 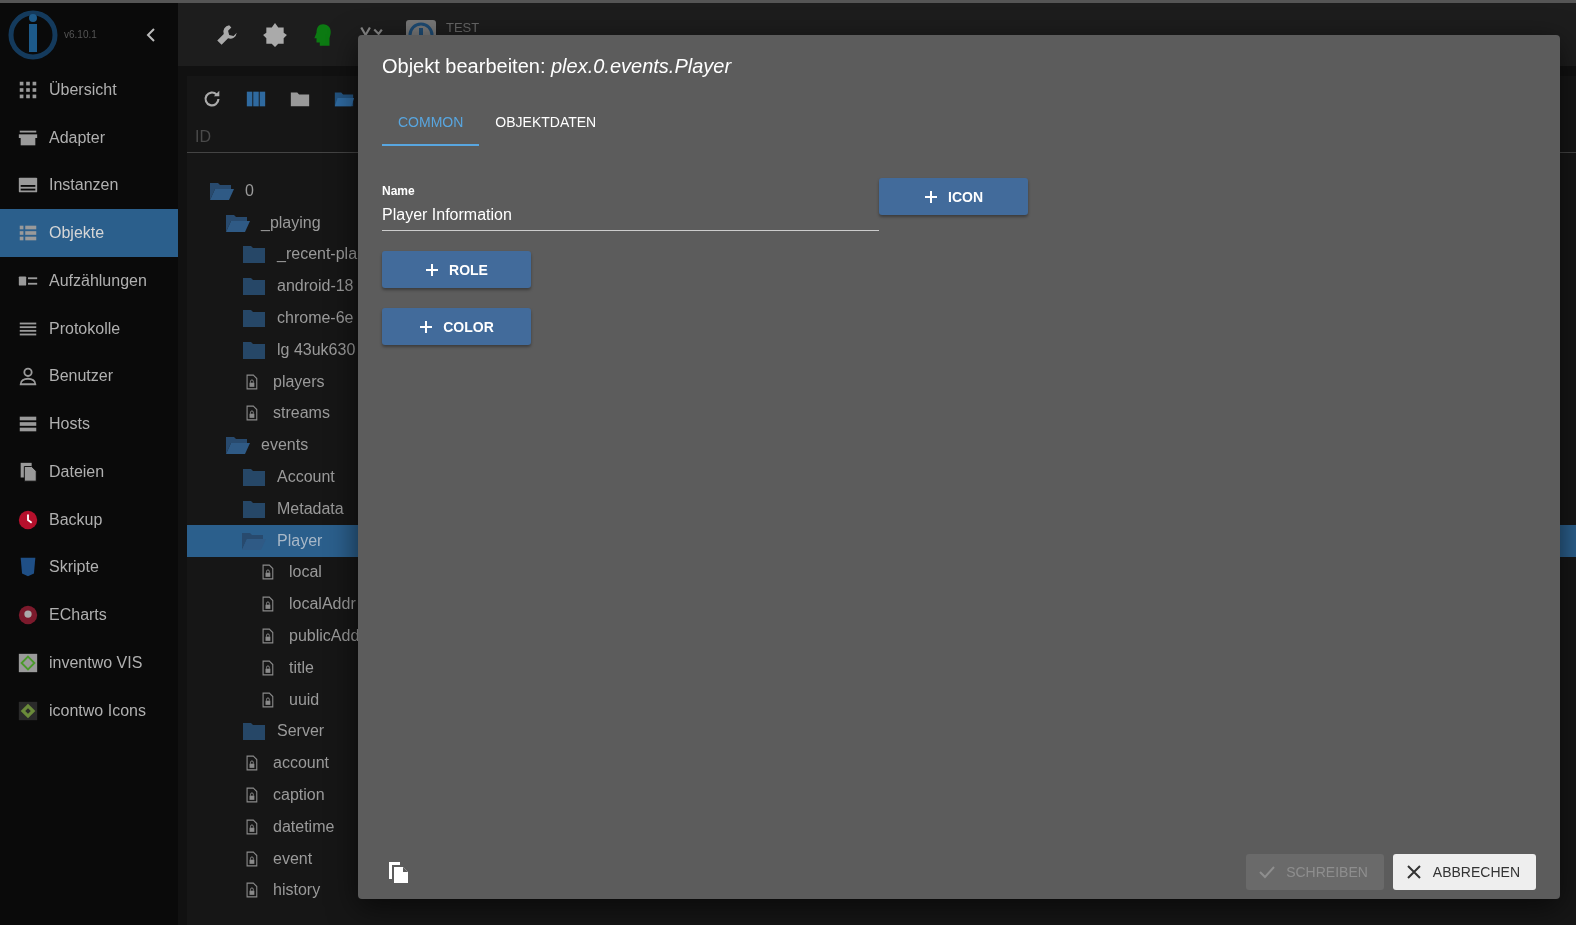 What do you see at coordinates (80, 34) in the screenshot?
I see `version-label: v6.10.1` at bounding box center [80, 34].